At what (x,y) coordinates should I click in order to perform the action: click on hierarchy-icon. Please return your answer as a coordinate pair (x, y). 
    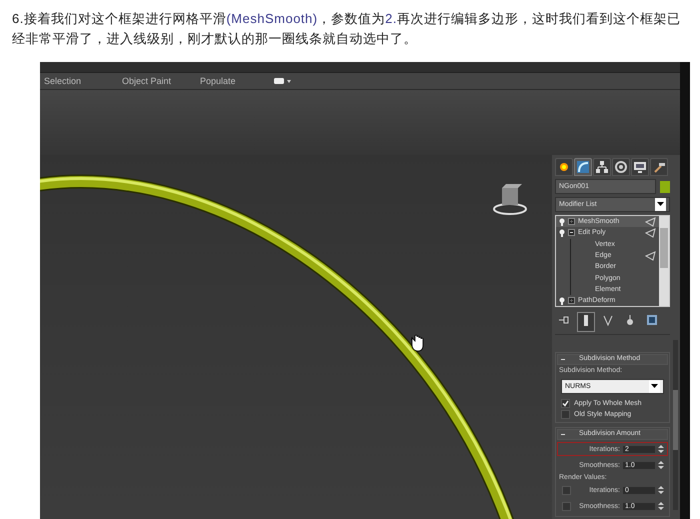
    Looking at the image, I should click on (602, 167).